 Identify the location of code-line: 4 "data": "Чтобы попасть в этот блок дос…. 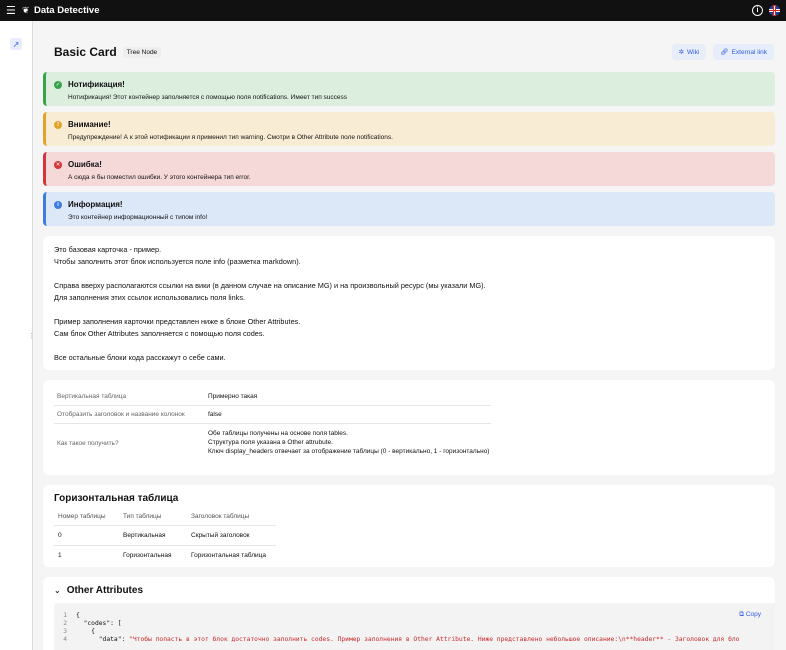
(414, 640).